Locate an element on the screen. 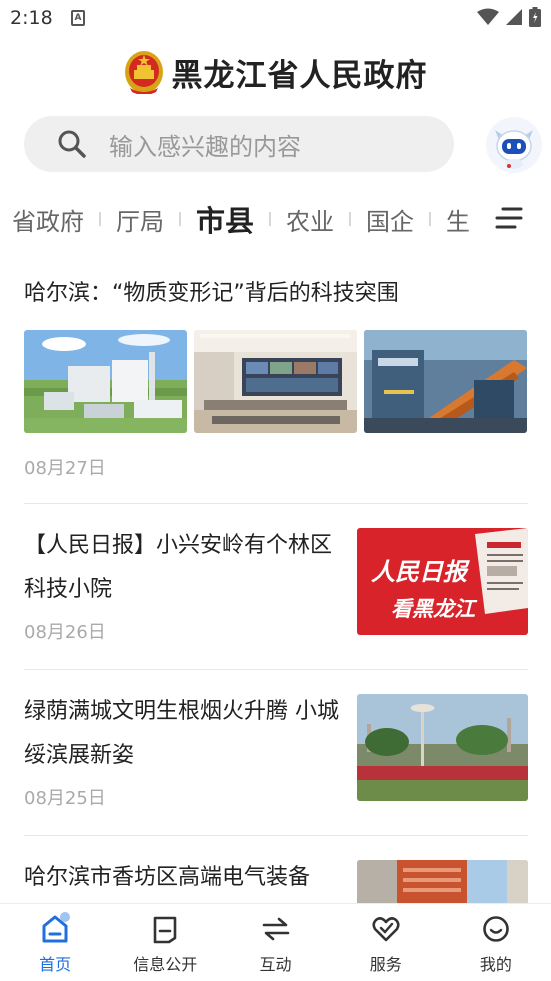 Image resolution: width=551 pixels, height=981 pixels. channel-tabs: 省政府 厅局 市县 农业 国企 生 is located at coordinates (241, 219).